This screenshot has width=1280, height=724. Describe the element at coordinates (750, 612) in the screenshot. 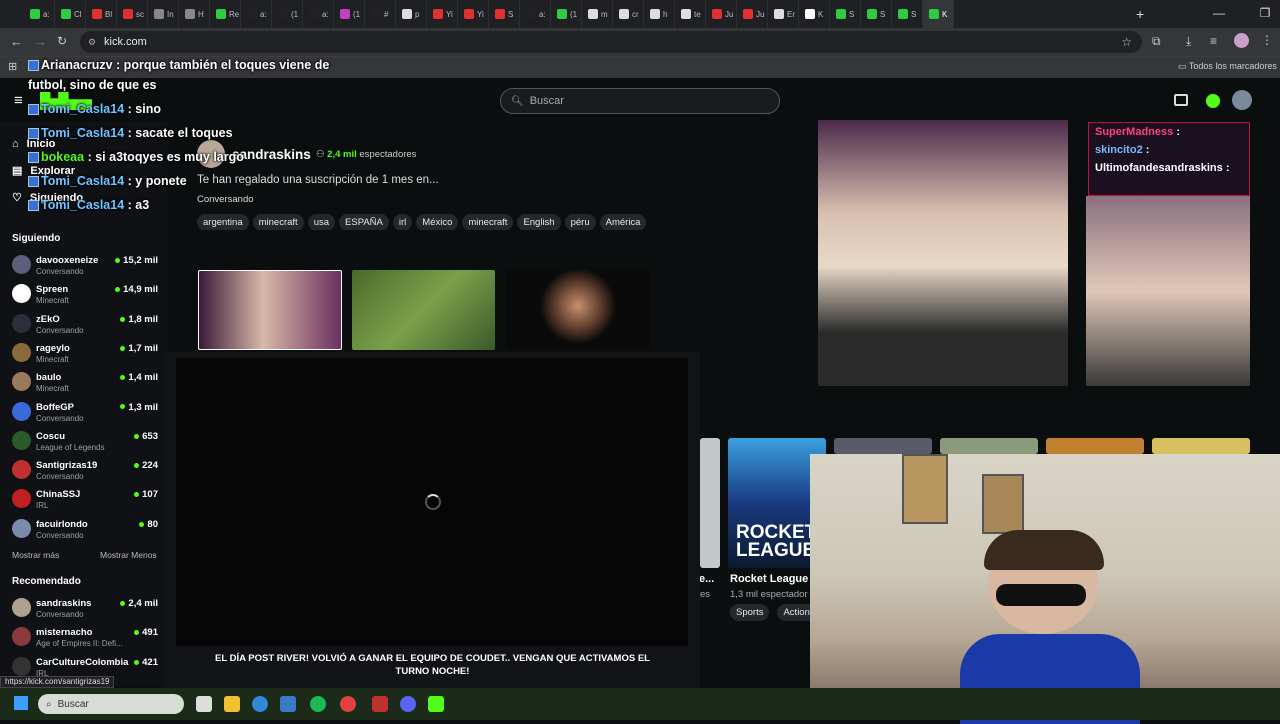

I see `category-tag-sports: Sports` at that location.